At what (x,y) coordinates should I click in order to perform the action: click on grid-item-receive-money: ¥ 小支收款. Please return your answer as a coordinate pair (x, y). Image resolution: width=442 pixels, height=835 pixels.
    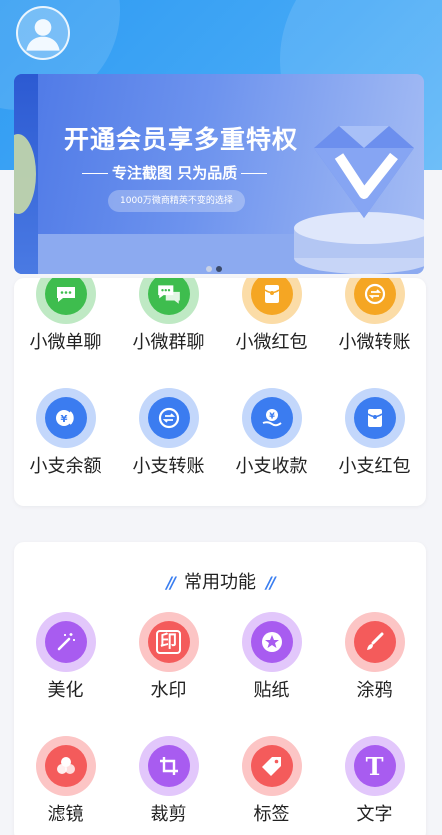
    Looking at the image, I should click on (271, 447).